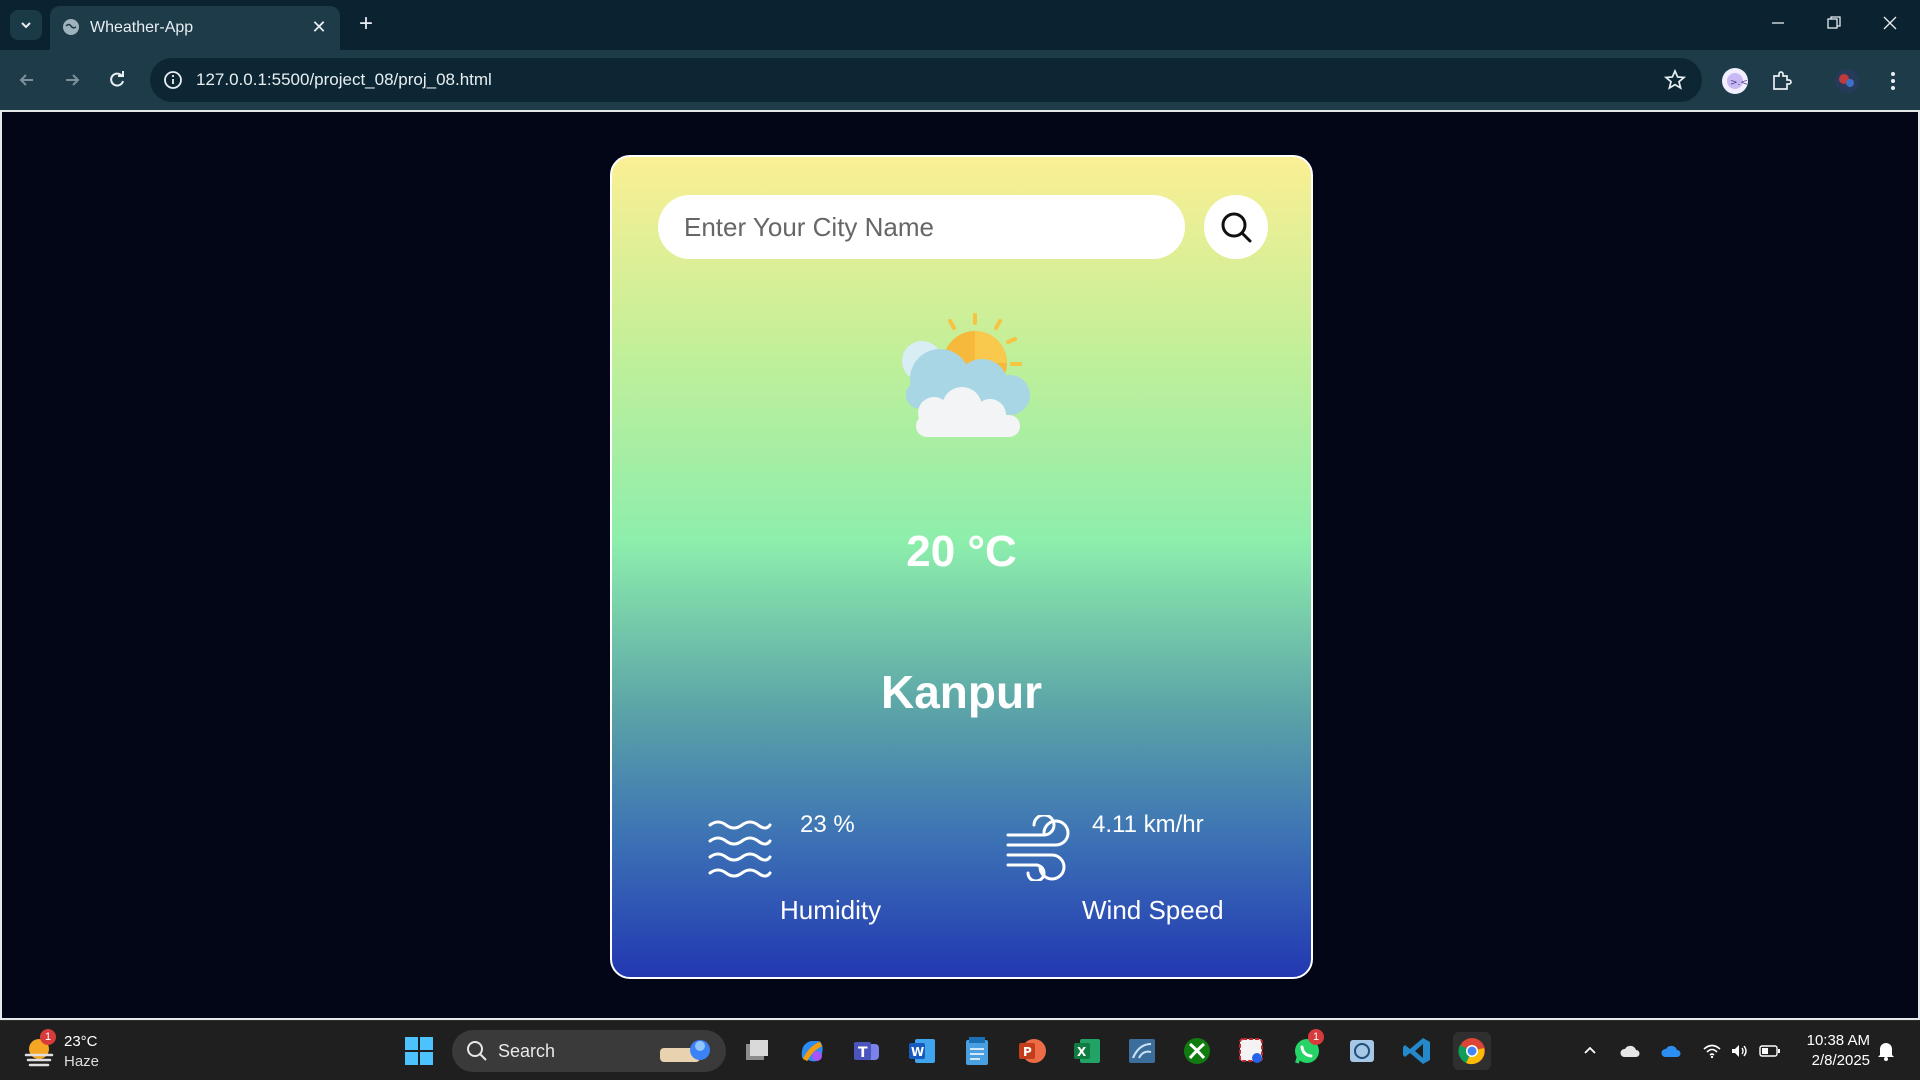 The width and height of the screenshot is (1920, 1080). I want to click on temperature: 20 °C, so click(961, 551).